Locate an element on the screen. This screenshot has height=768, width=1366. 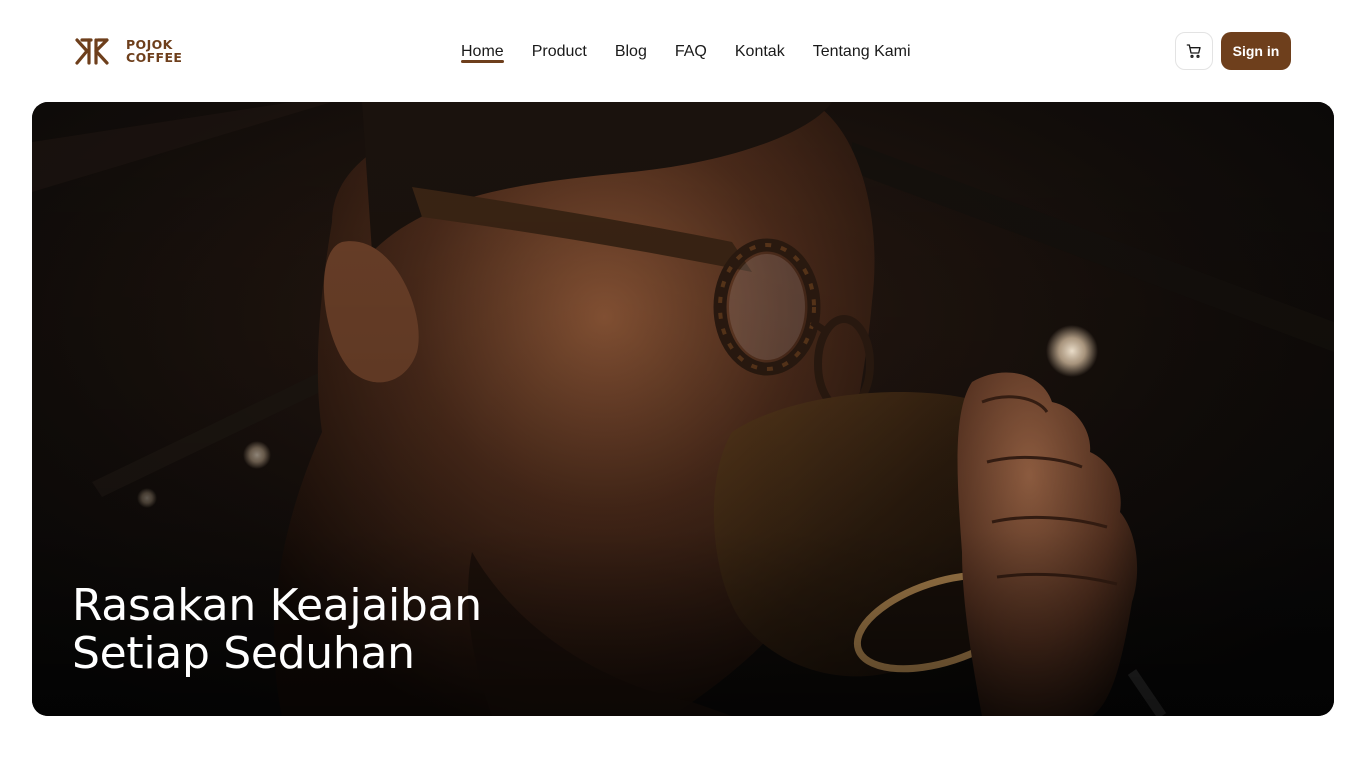
nav-link-kontak: Kontak is located at coordinates (760, 52).